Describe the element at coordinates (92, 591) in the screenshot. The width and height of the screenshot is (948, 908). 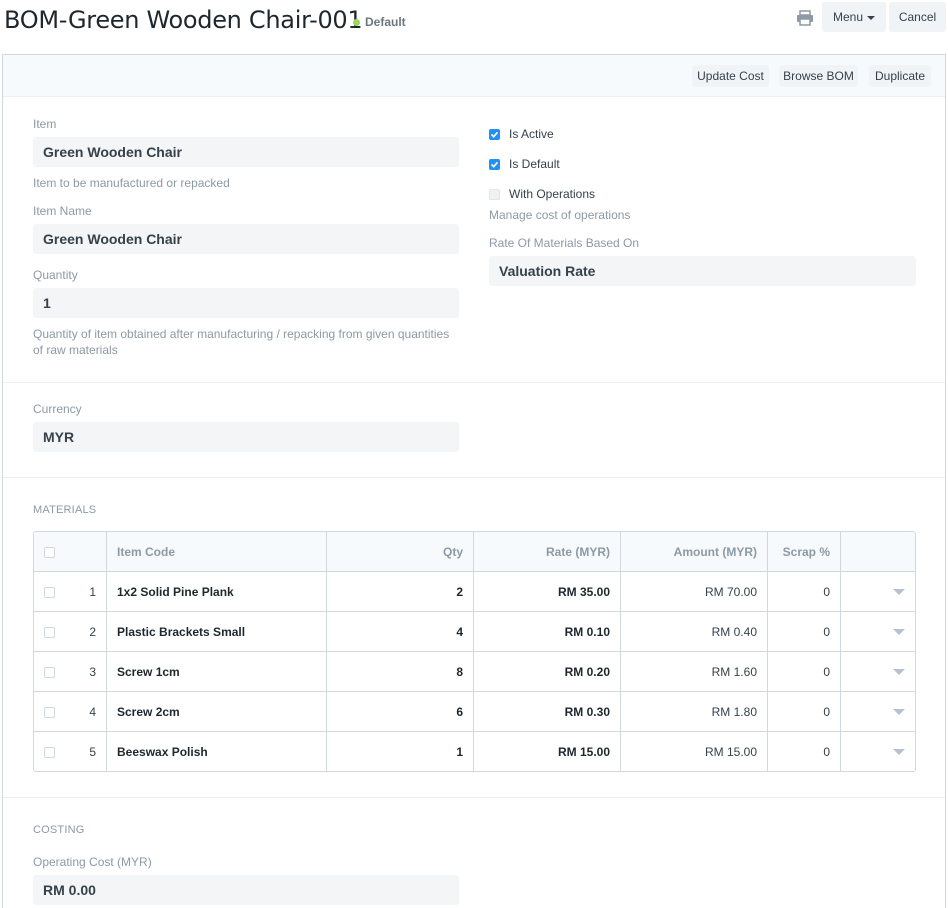
I see `row-index: 1` at that location.